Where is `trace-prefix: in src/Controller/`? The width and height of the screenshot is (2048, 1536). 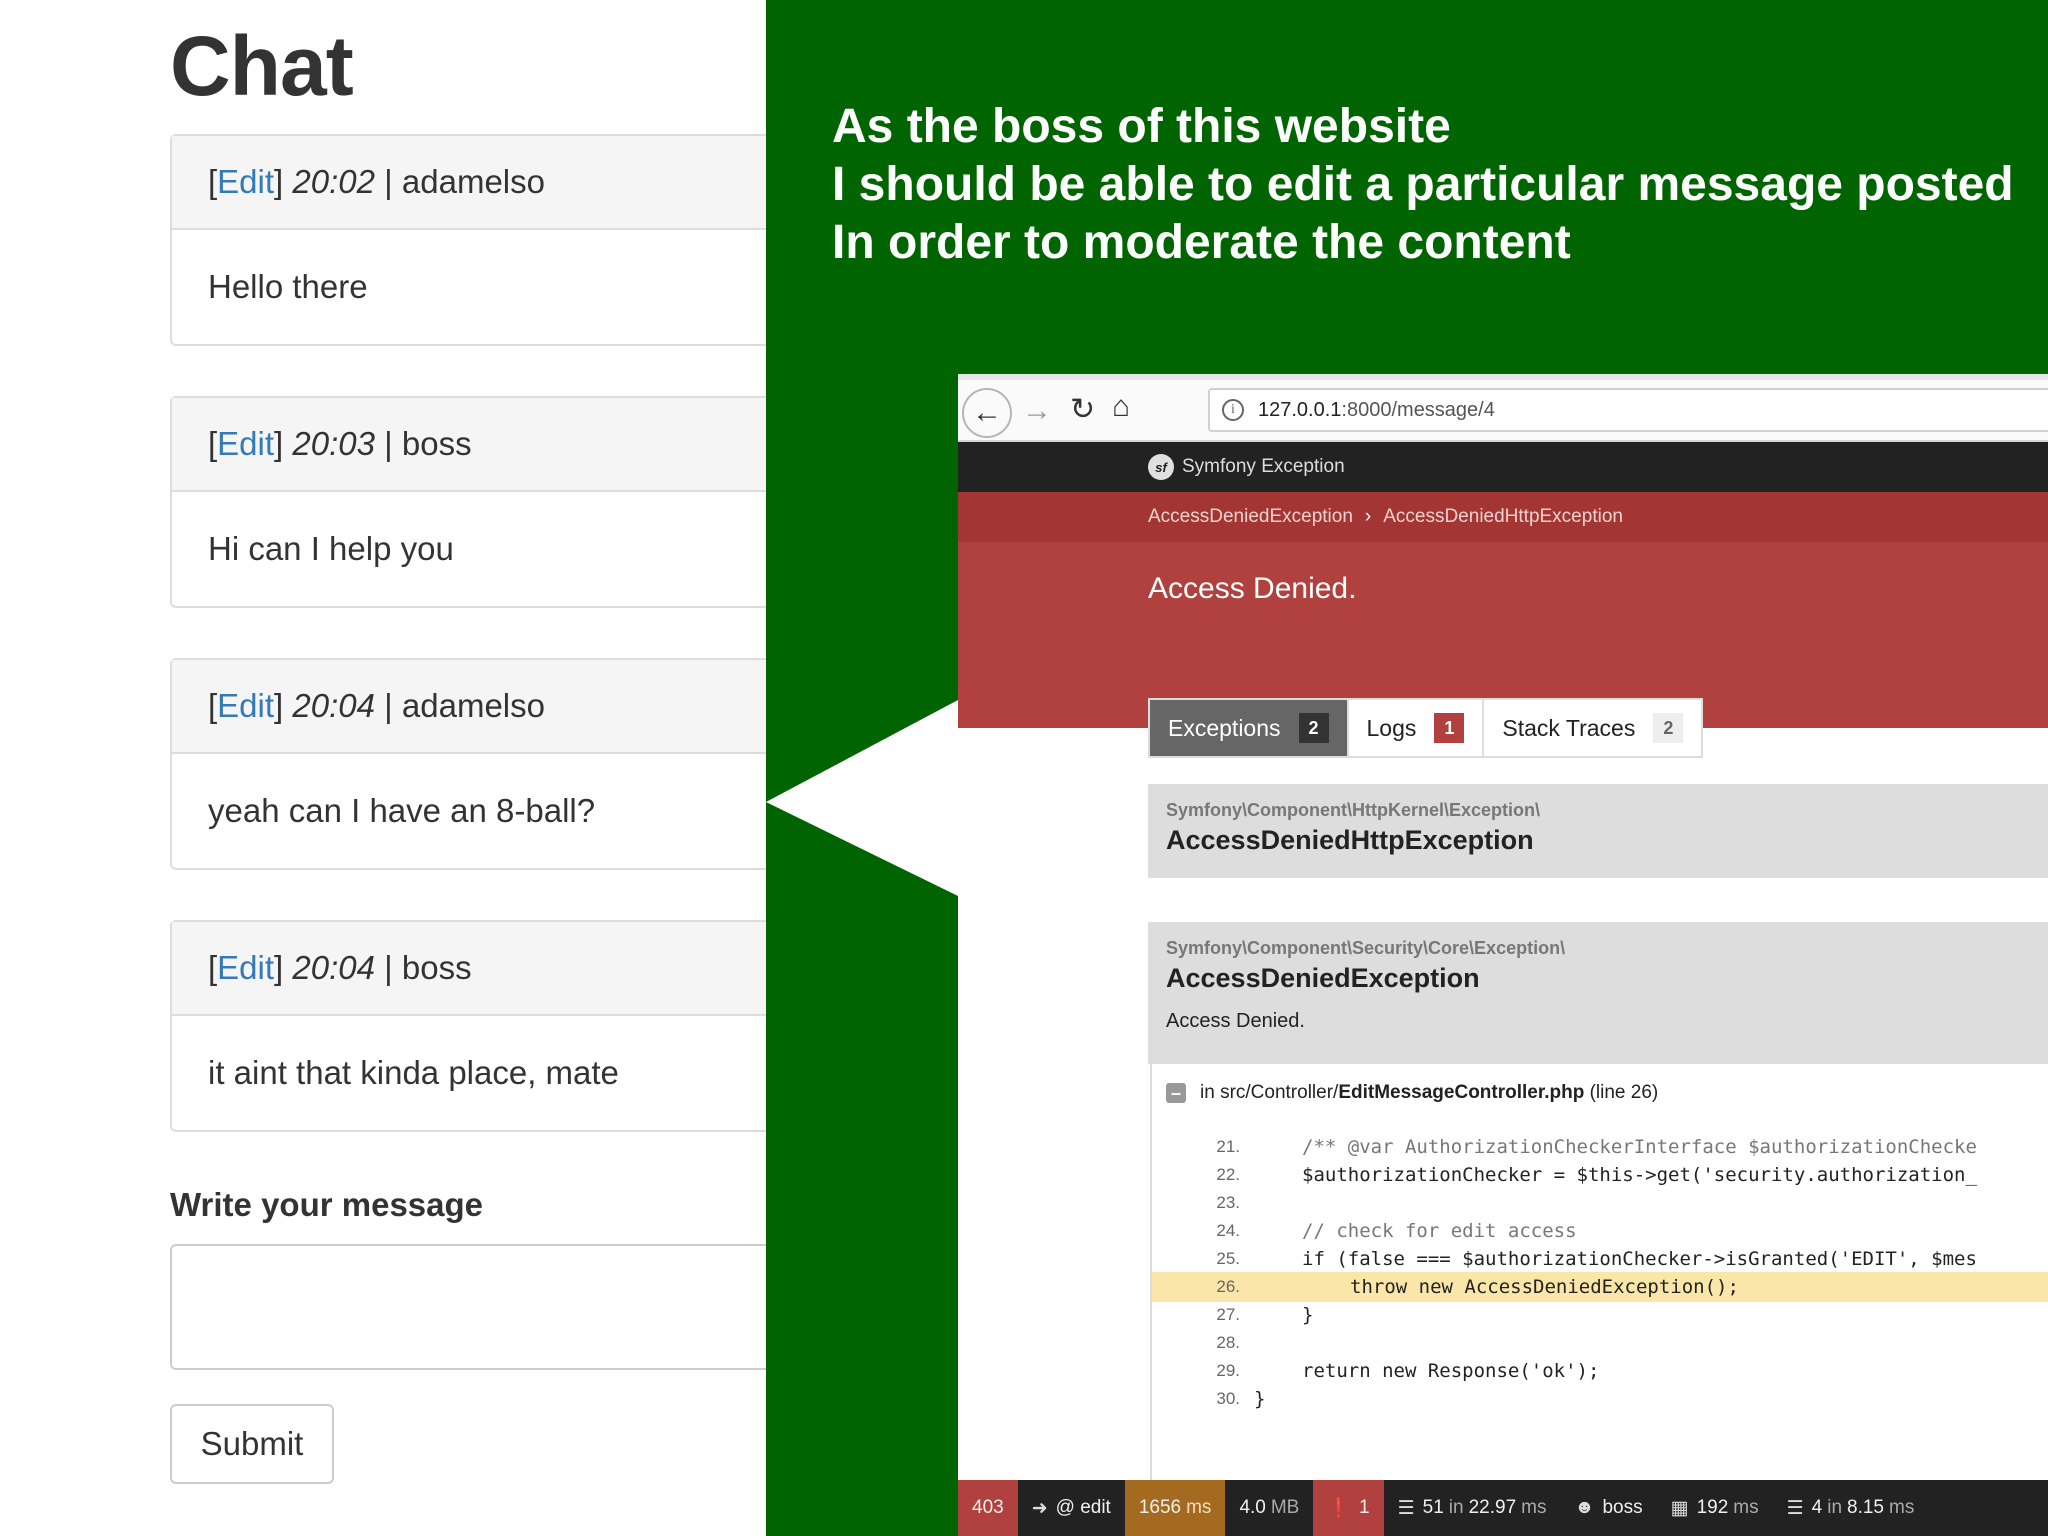
trace-prefix: in src/Controller/ is located at coordinates (1269, 1092).